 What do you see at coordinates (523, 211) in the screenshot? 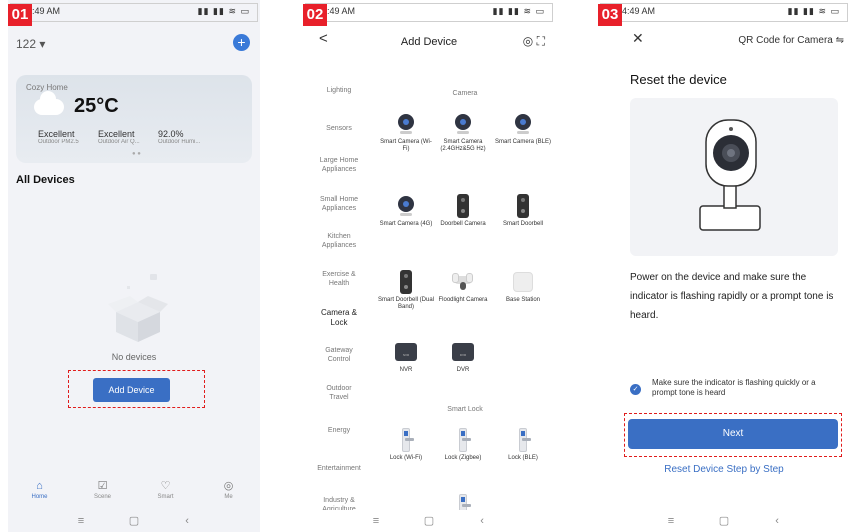
I see `device-tile: Smart Doorbell` at bounding box center [523, 211].